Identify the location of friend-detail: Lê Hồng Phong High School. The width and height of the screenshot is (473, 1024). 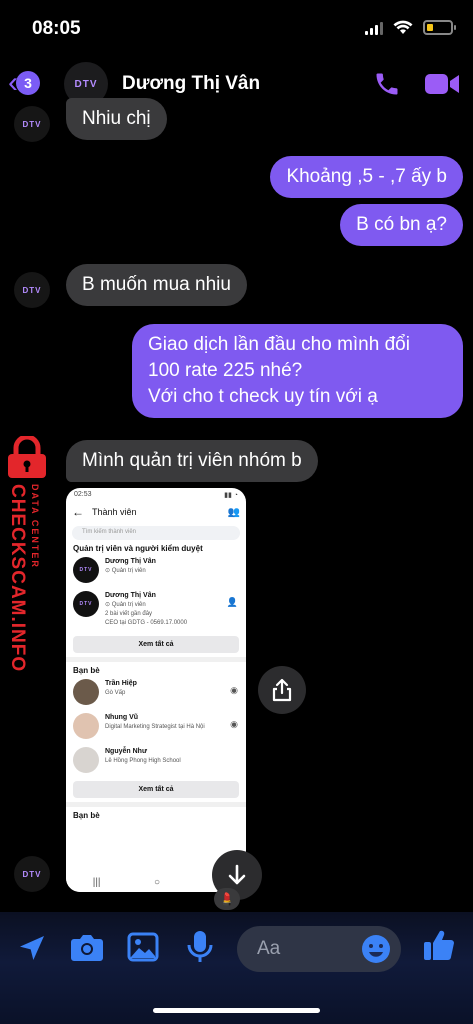
(143, 761).